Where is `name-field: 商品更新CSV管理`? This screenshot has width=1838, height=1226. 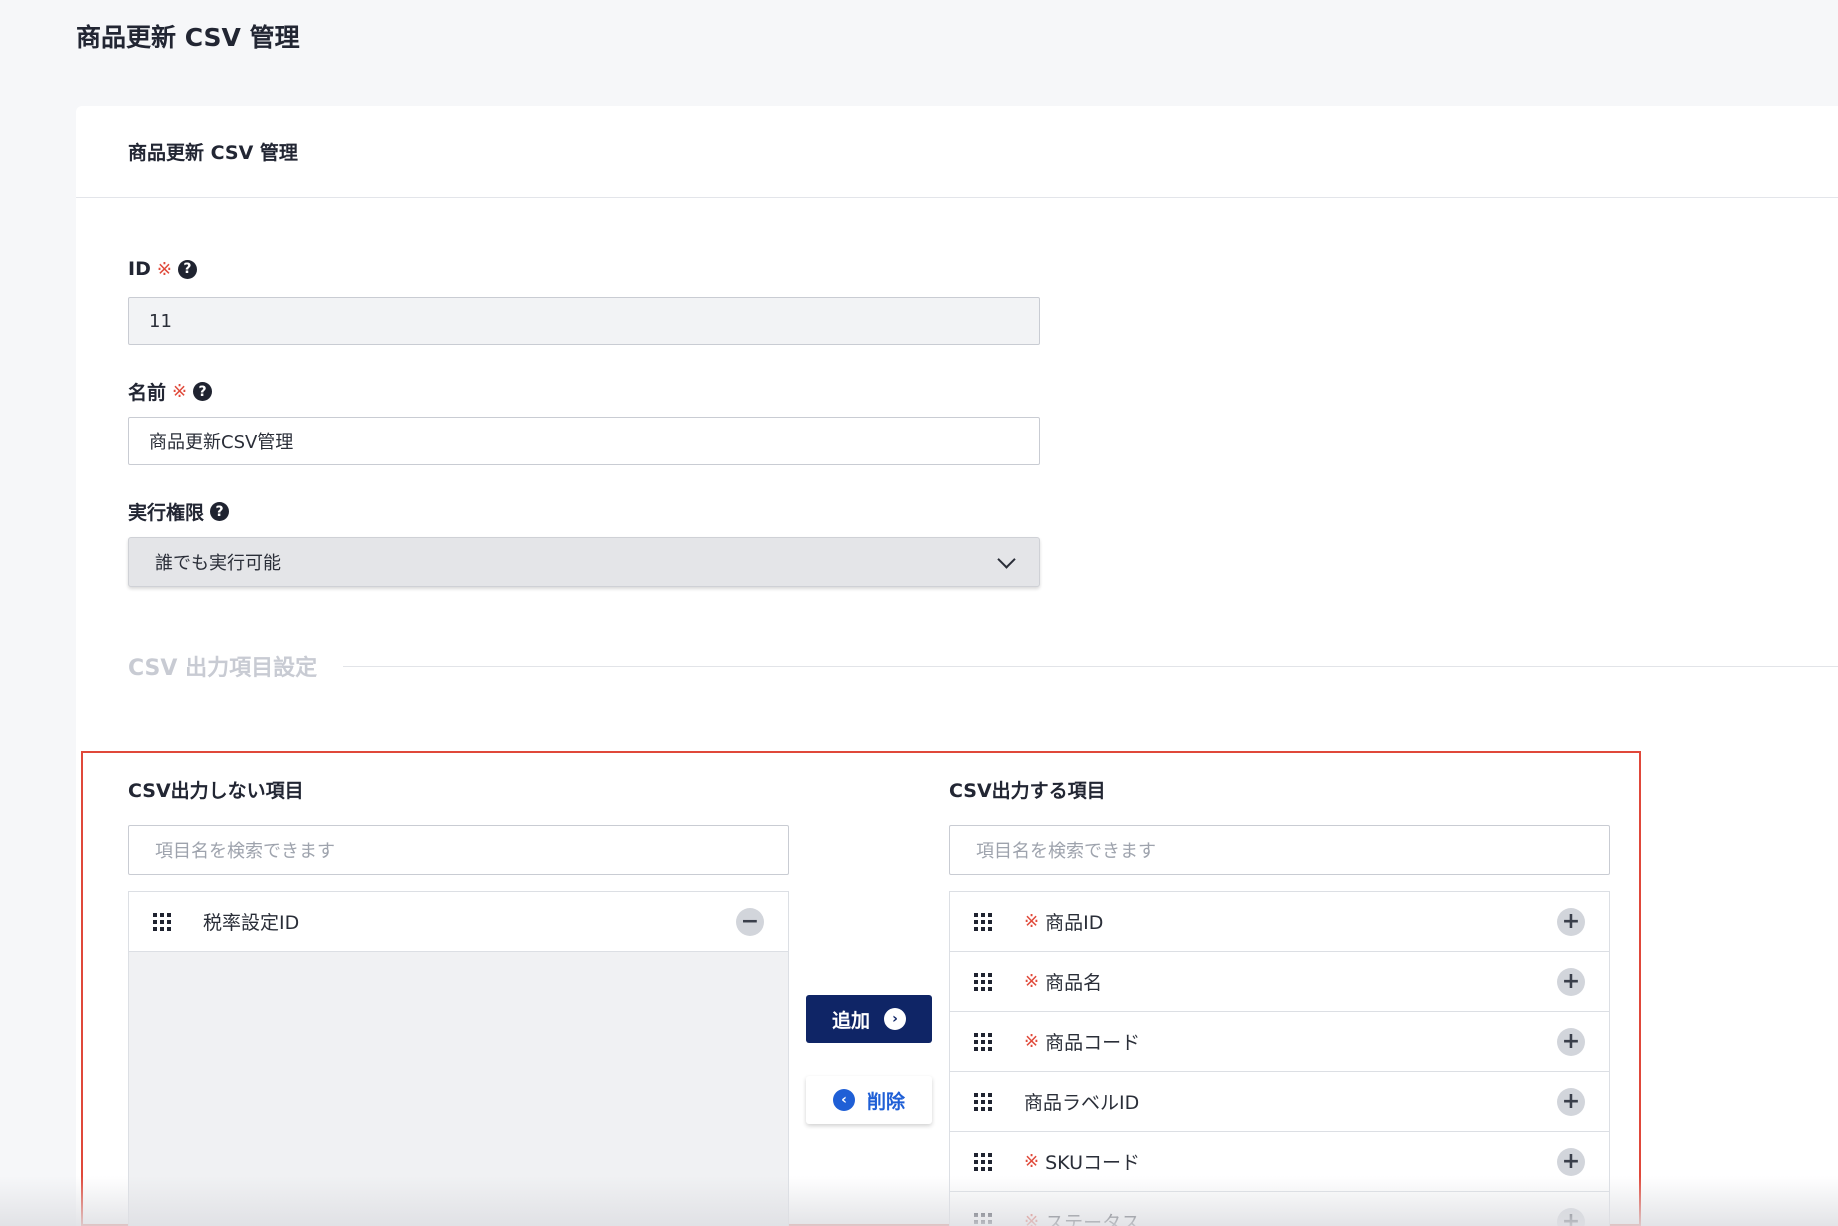
name-field: 商品更新CSV管理 is located at coordinates (584, 441).